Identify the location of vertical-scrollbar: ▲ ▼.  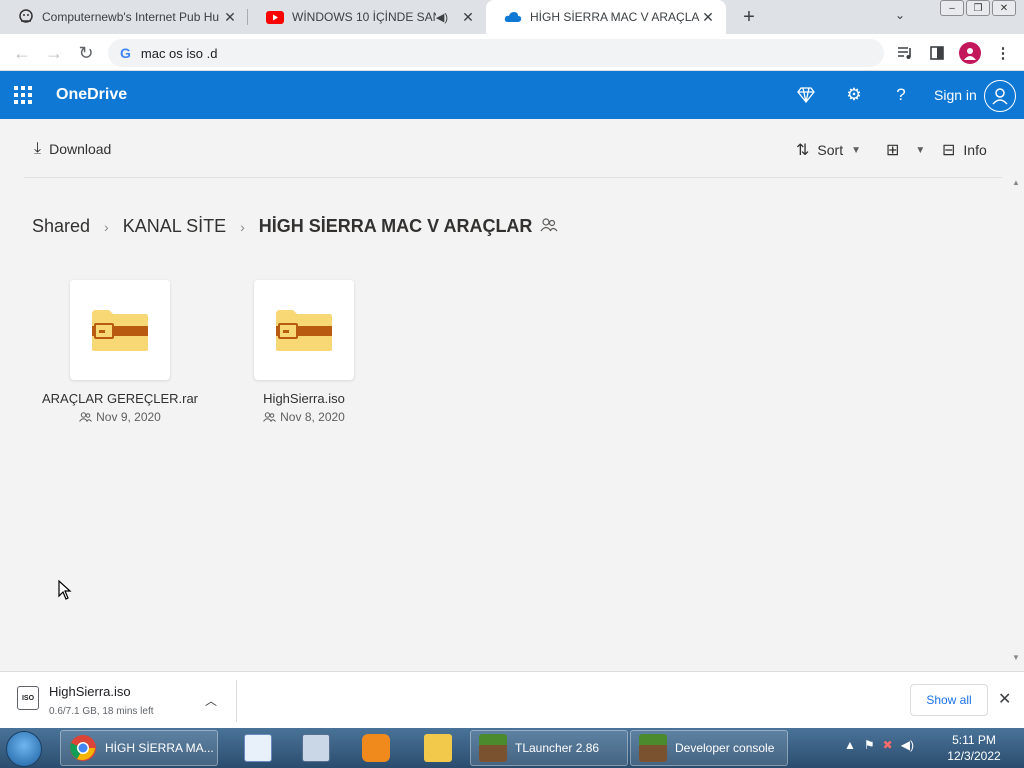
(1016, 420).